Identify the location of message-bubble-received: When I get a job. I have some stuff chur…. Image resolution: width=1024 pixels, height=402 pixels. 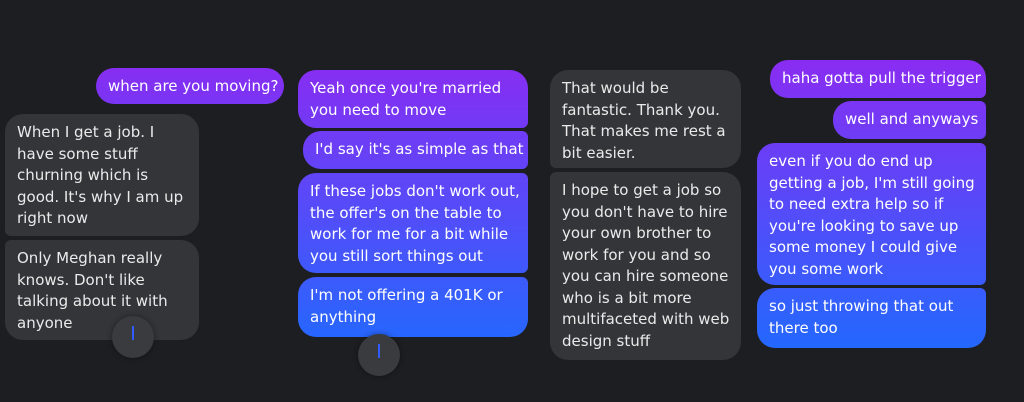
(102, 175).